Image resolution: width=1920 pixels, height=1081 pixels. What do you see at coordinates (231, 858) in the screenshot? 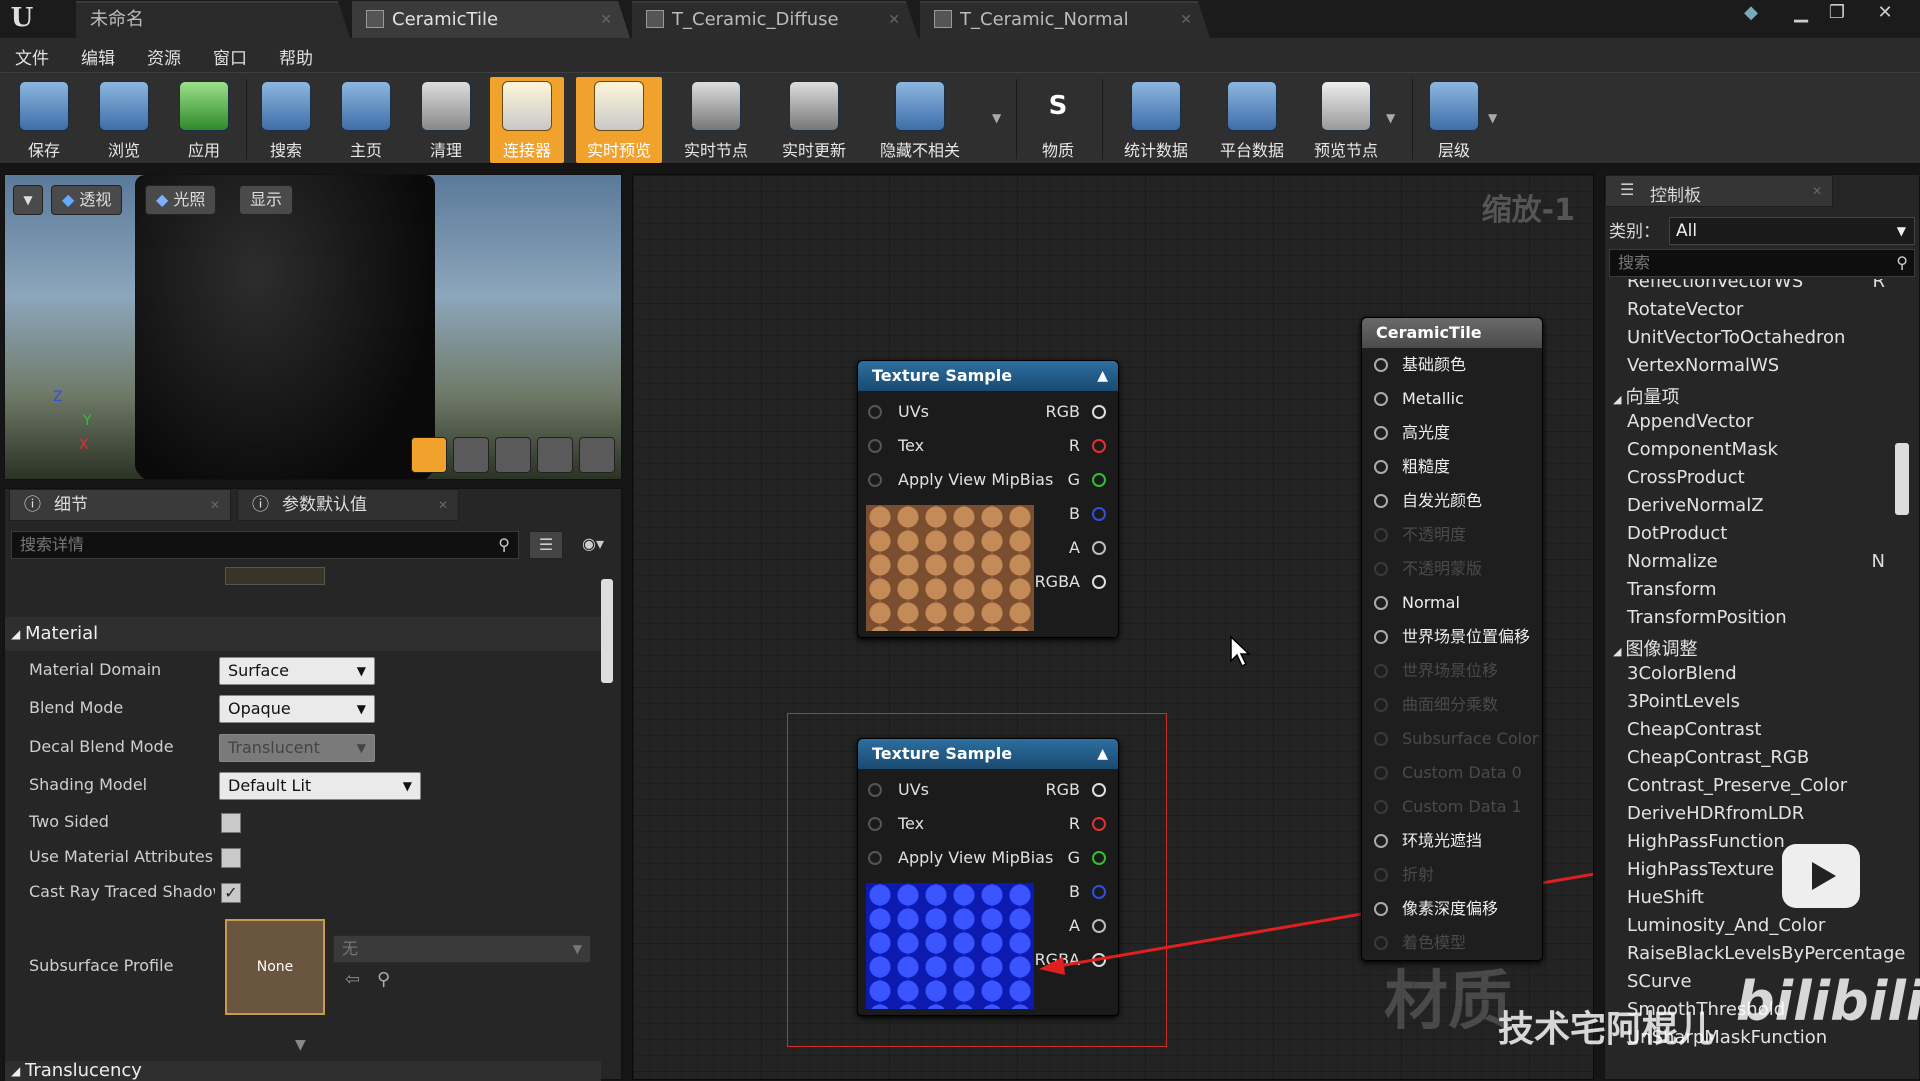
I see `use-material-attributes-checkbox` at bounding box center [231, 858].